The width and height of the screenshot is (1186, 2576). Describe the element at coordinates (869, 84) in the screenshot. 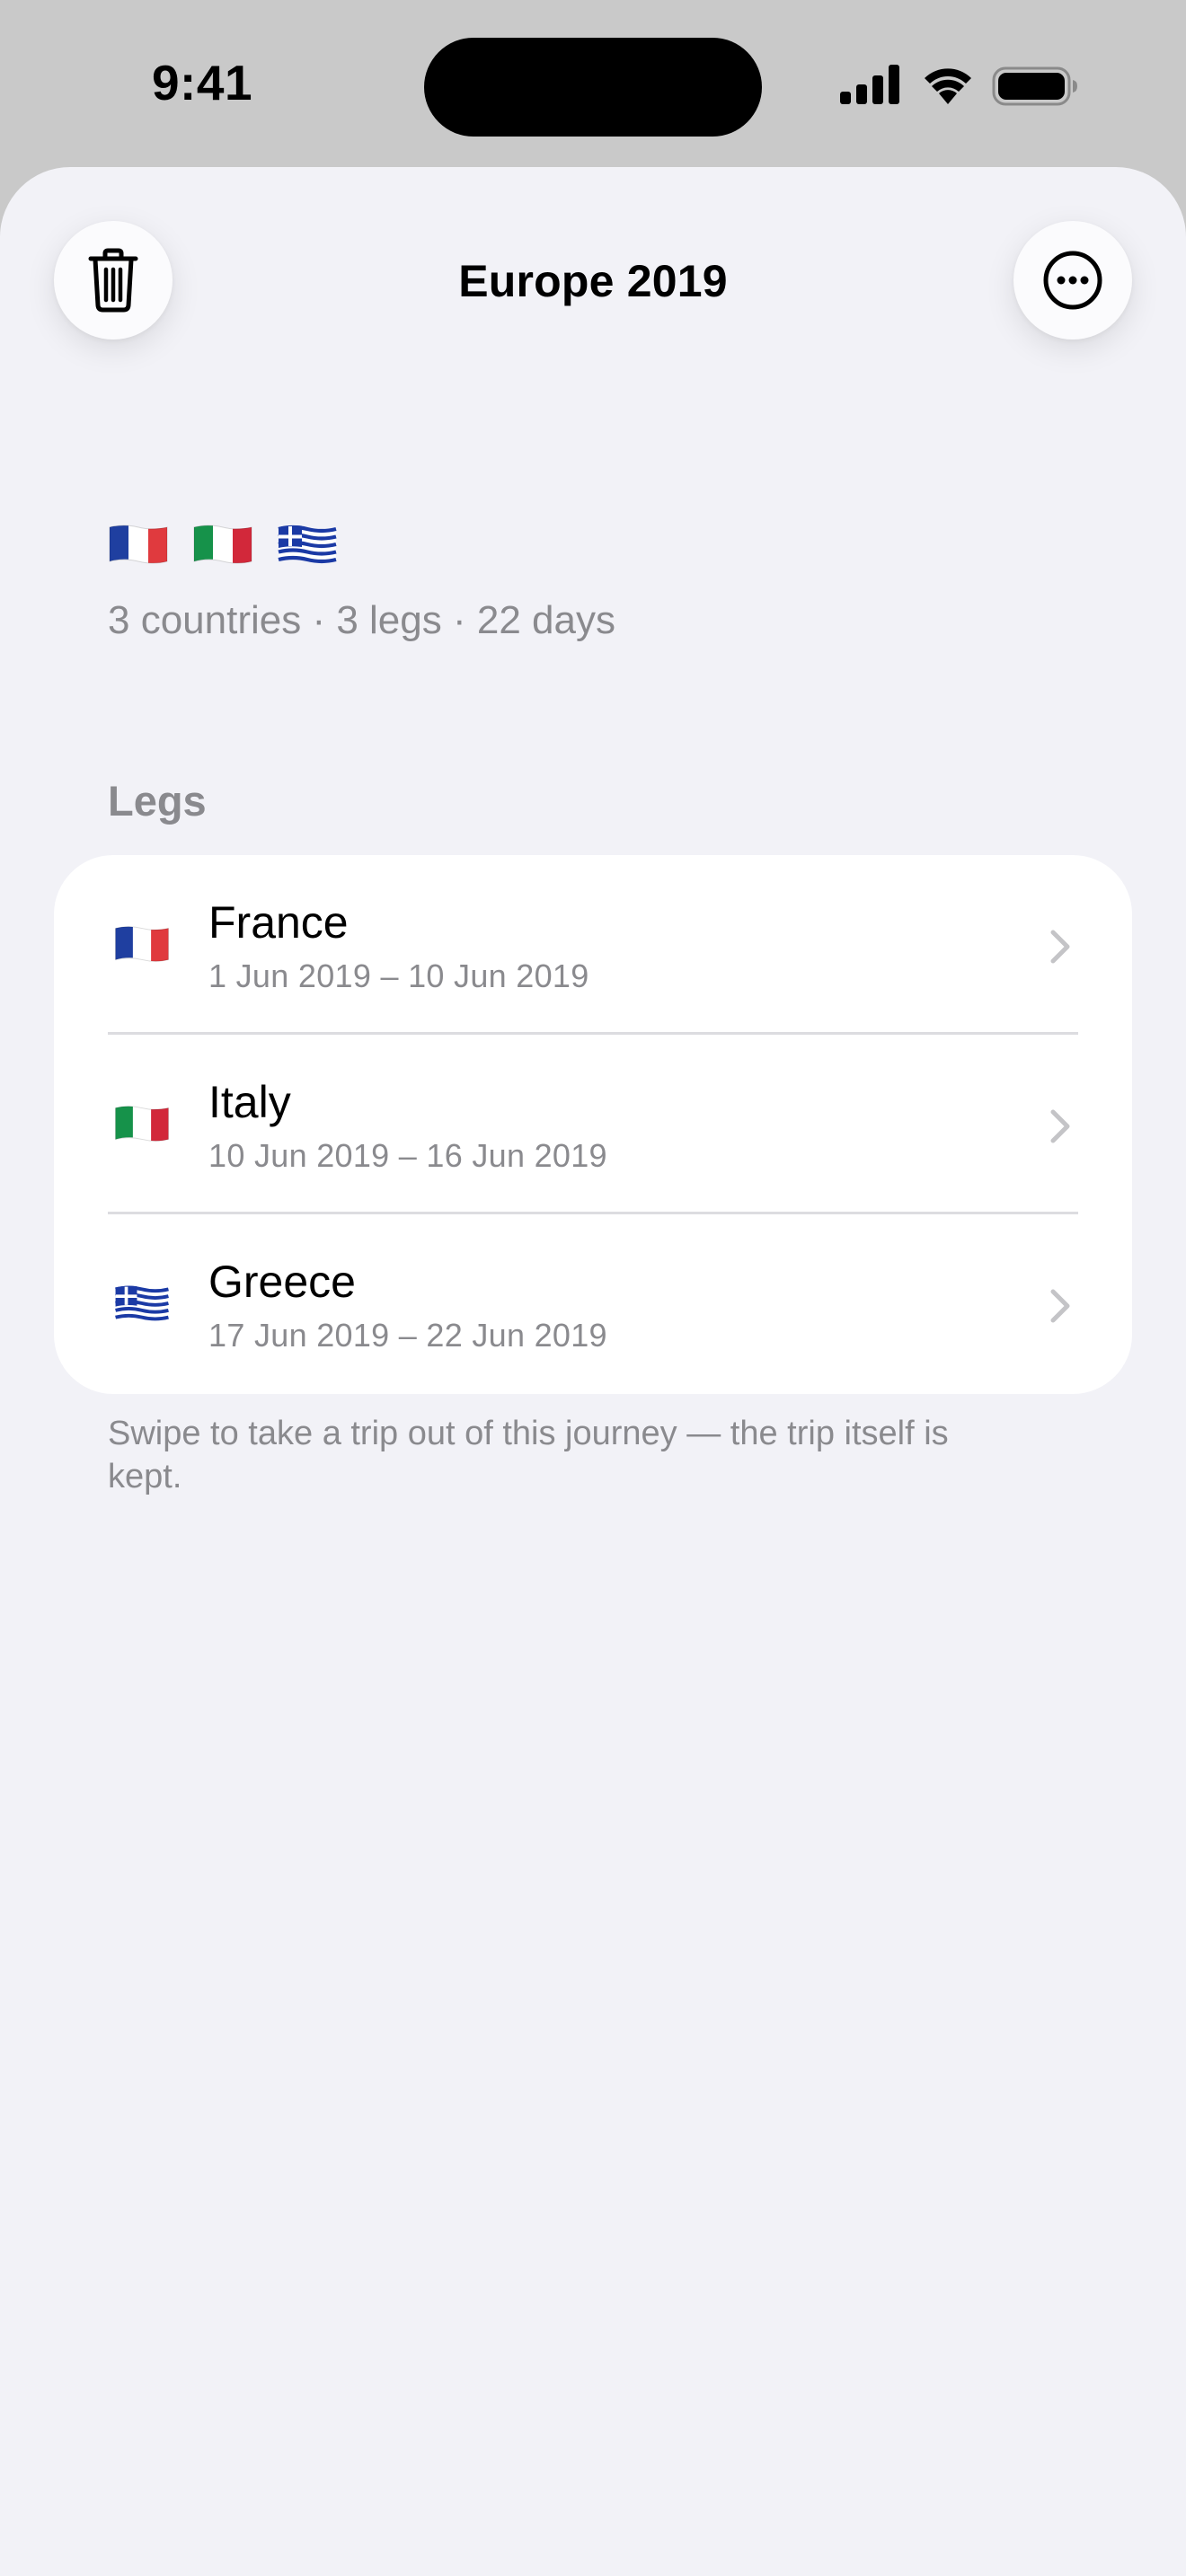

I see `signal-icon` at that location.